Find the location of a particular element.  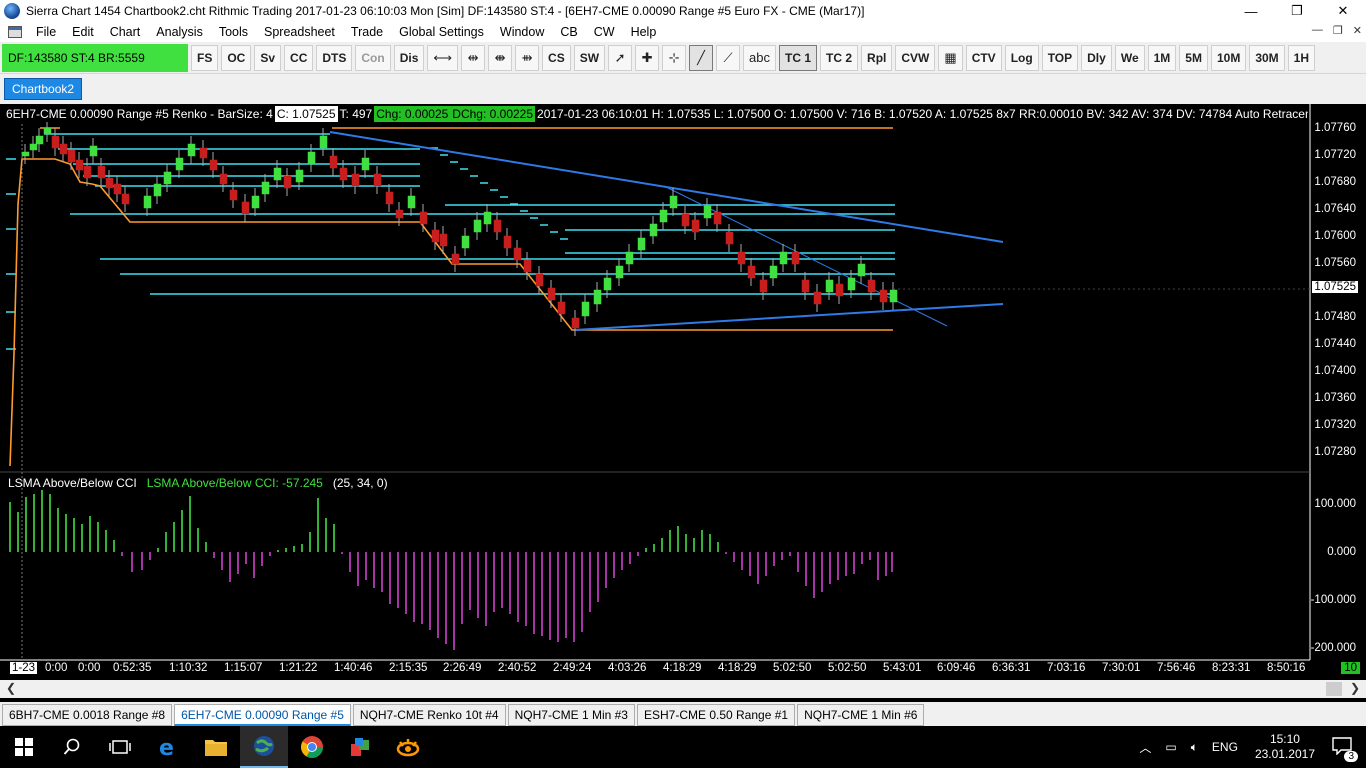

scrollbar-thumb is located at coordinates (1334, 689).